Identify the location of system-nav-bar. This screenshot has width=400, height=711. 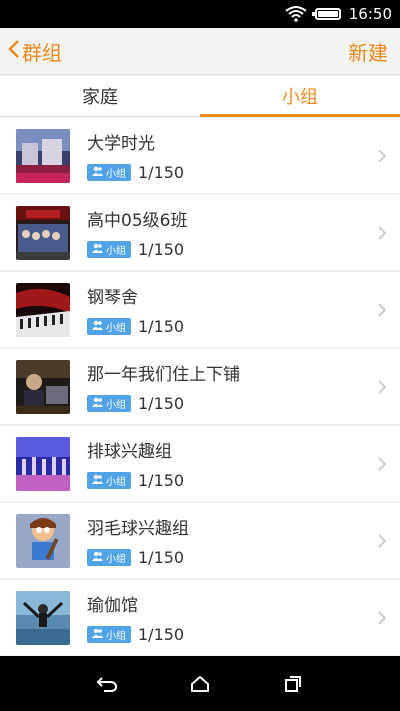
(200, 683).